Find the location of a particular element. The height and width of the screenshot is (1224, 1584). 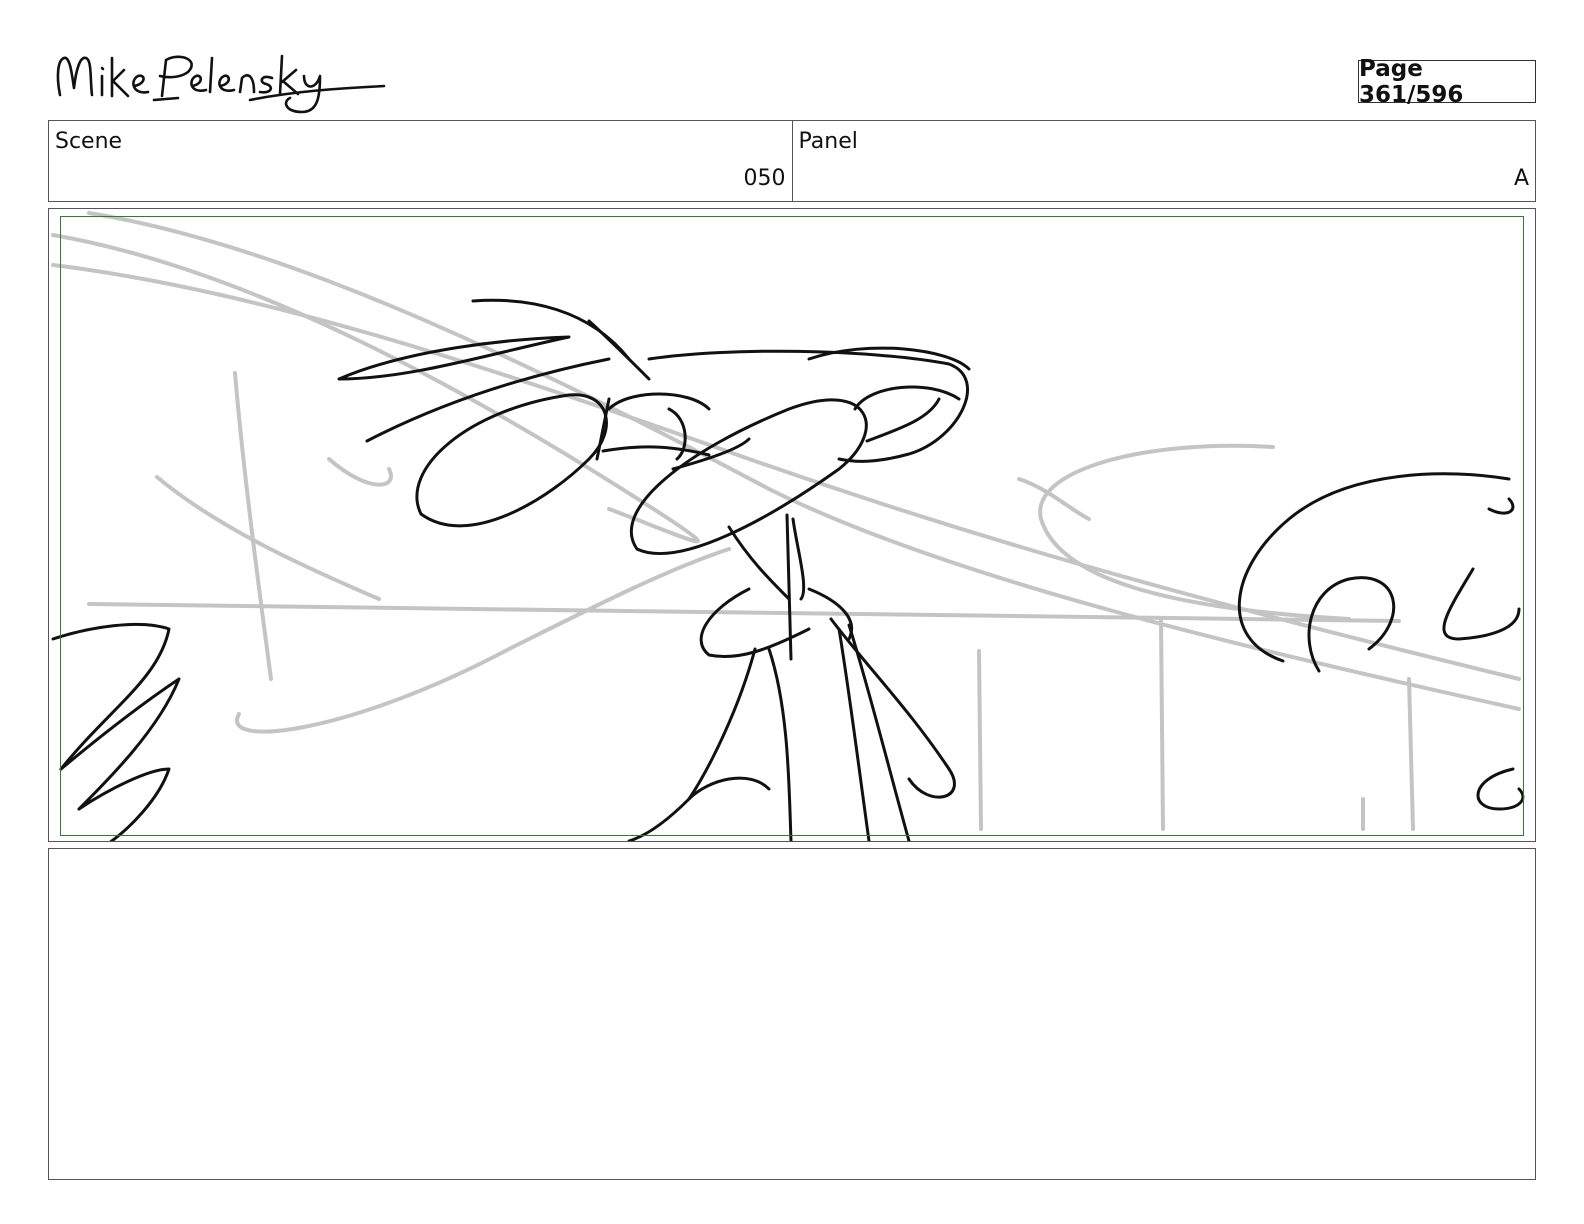

panel-label: Panel is located at coordinates (828, 141).